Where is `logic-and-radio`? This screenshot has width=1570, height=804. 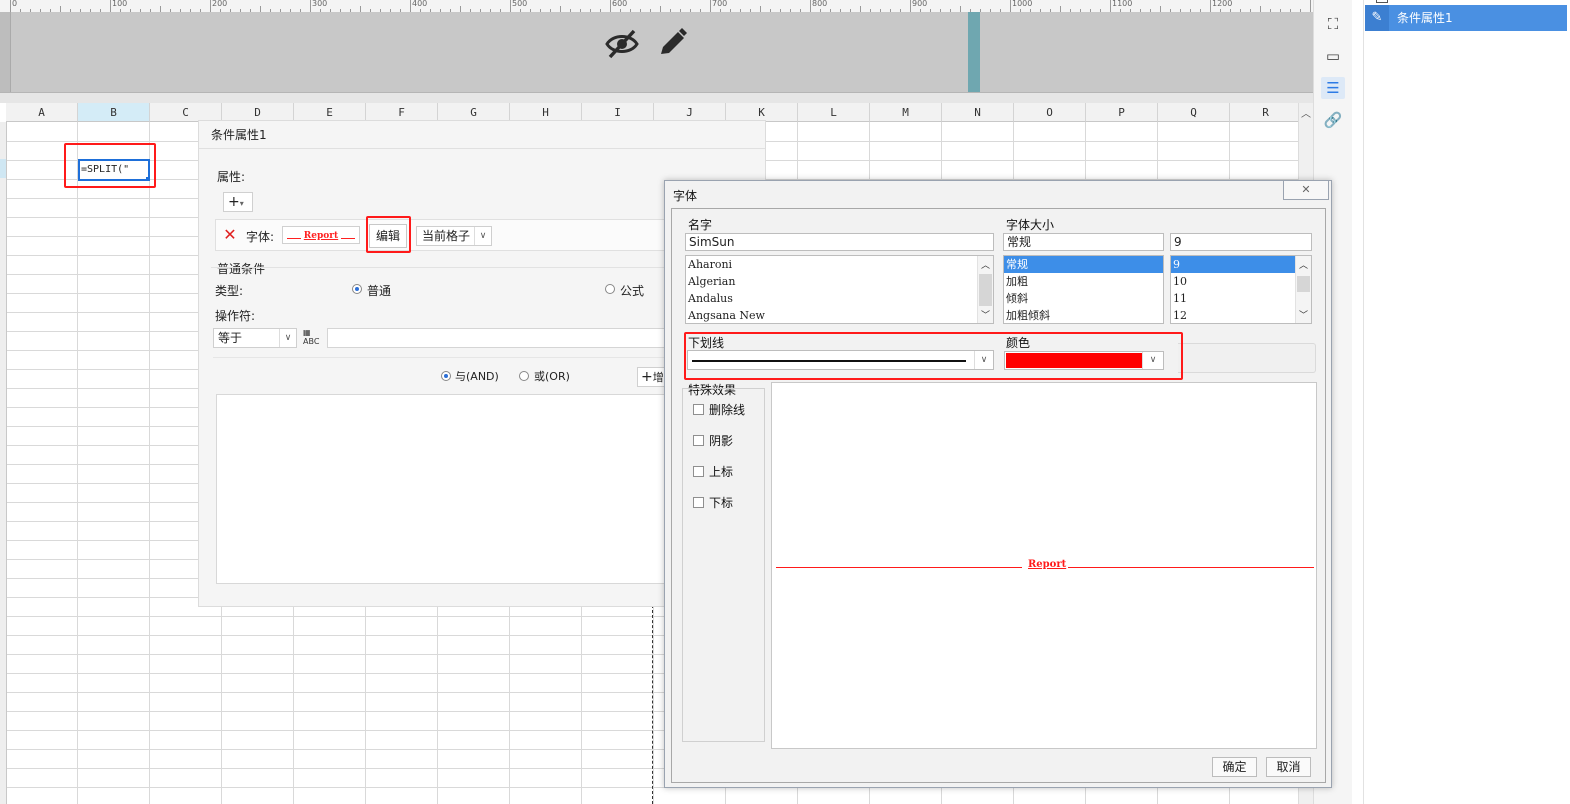 logic-and-radio is located at coordinates (446, 376).